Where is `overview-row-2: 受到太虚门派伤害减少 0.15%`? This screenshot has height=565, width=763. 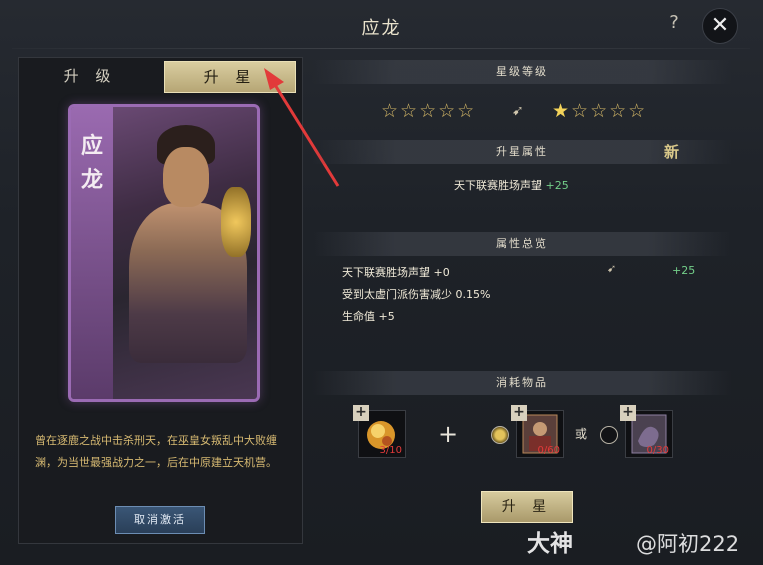
overview-row-2: 受到太虚门派伤害减少 0.15% is located at coordinates (416, 294).